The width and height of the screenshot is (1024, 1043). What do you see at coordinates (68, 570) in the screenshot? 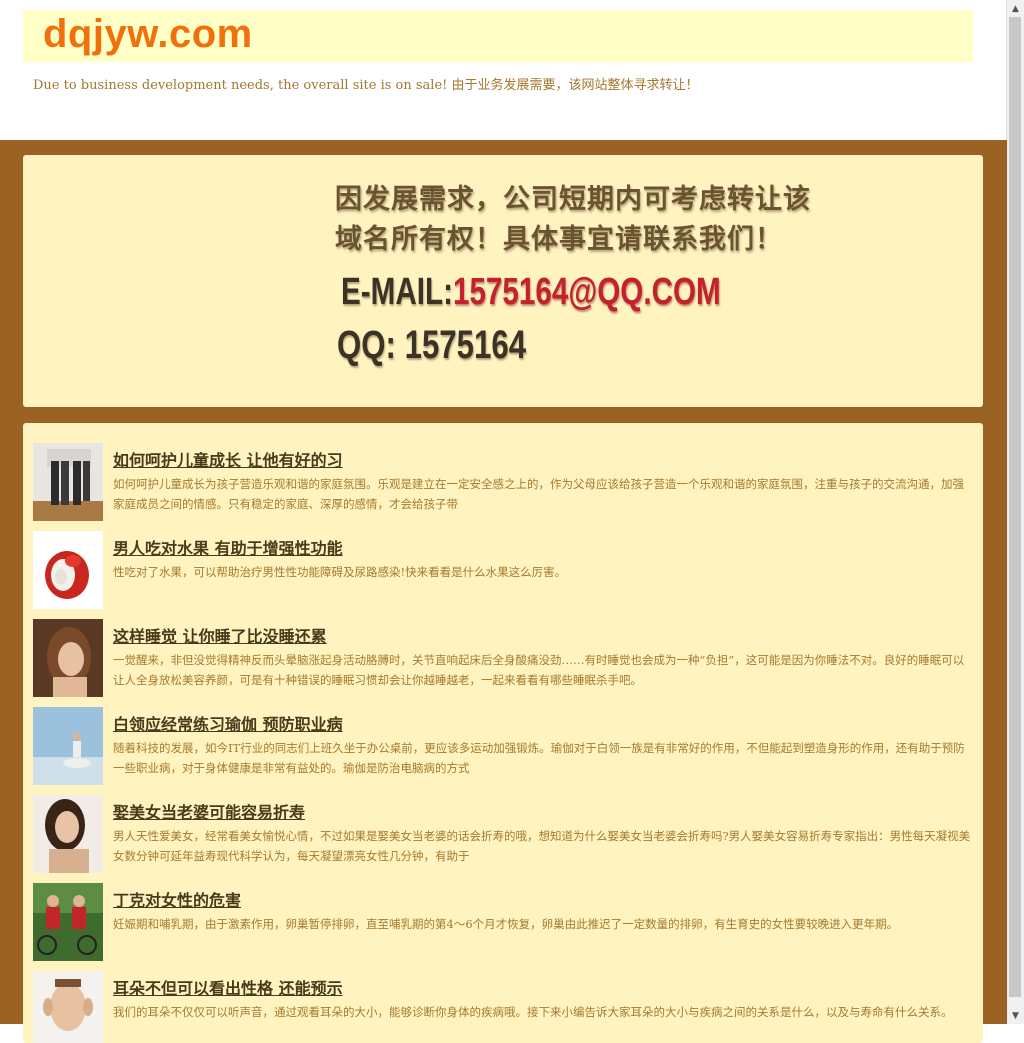
I see `lychee-photo-icon` at bounding box center [68, 570].